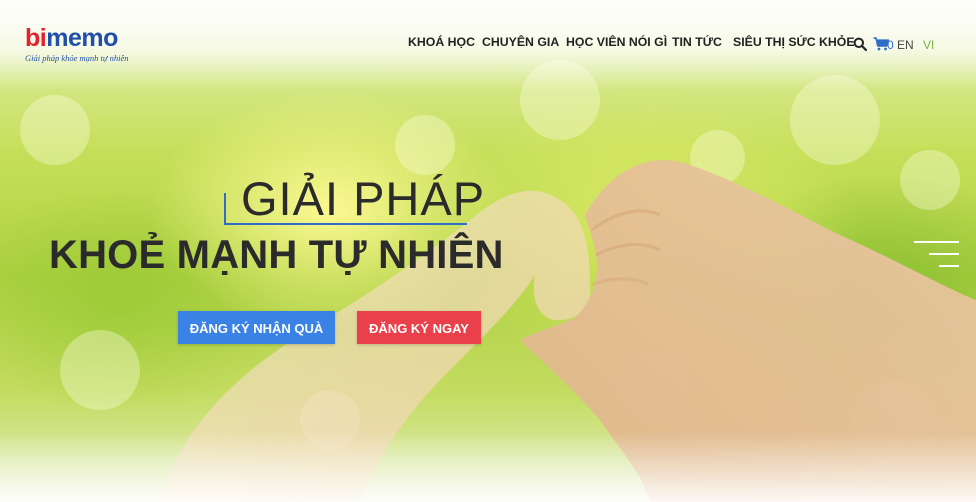 Image resolution: width=976 pixels, height=502 pixels. What do you see at coordinates (860, 44) in the screenshot?
I see `search-icon` at bounding box center [860, 44].